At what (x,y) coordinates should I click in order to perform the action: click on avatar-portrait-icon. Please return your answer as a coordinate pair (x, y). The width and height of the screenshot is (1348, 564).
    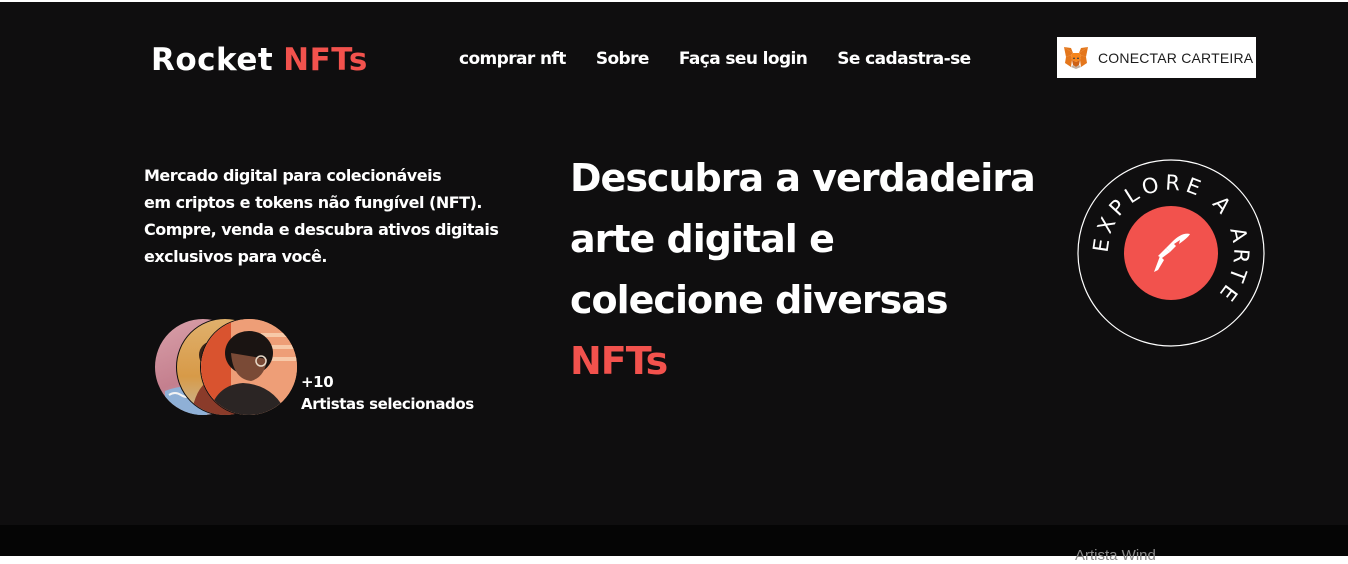
    Looking at the image, I should click on (249, 367).